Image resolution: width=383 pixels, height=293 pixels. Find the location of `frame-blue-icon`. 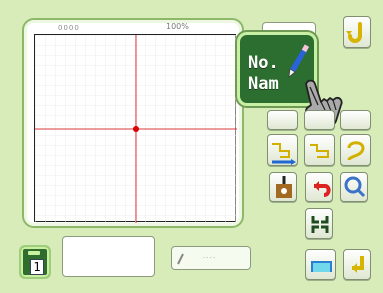

frame-blue-icon is located at coordinates (321, 266).